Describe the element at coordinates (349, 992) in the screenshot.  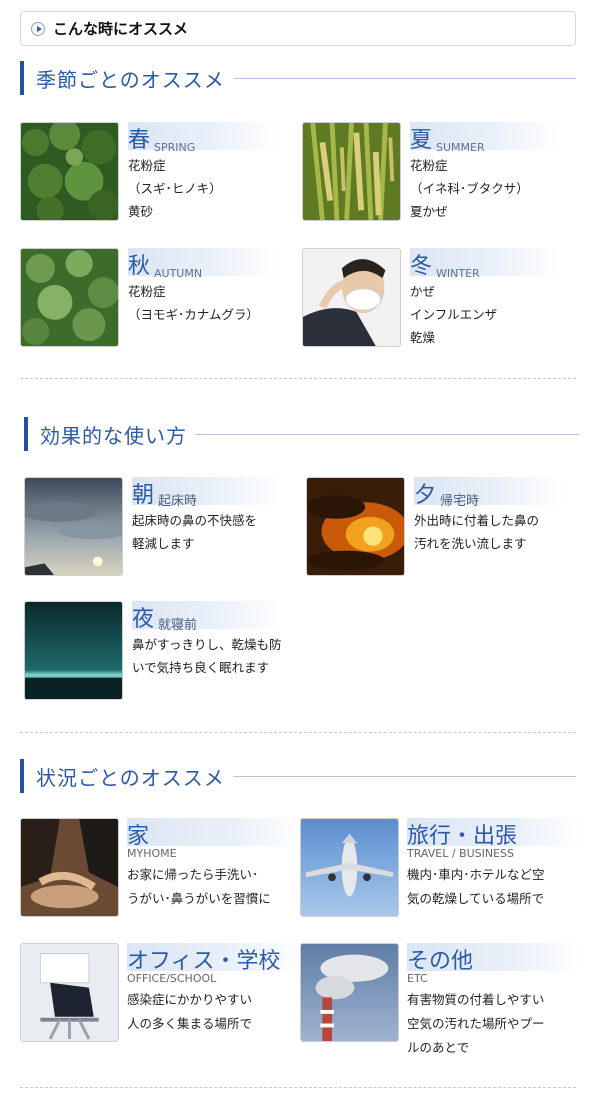
I see `other-photo` at that location.